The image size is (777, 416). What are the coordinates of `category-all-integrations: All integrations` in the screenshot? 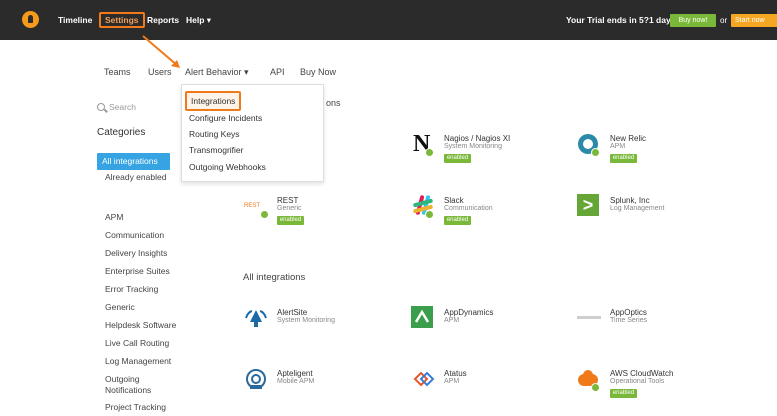 It's located at (133, 161).